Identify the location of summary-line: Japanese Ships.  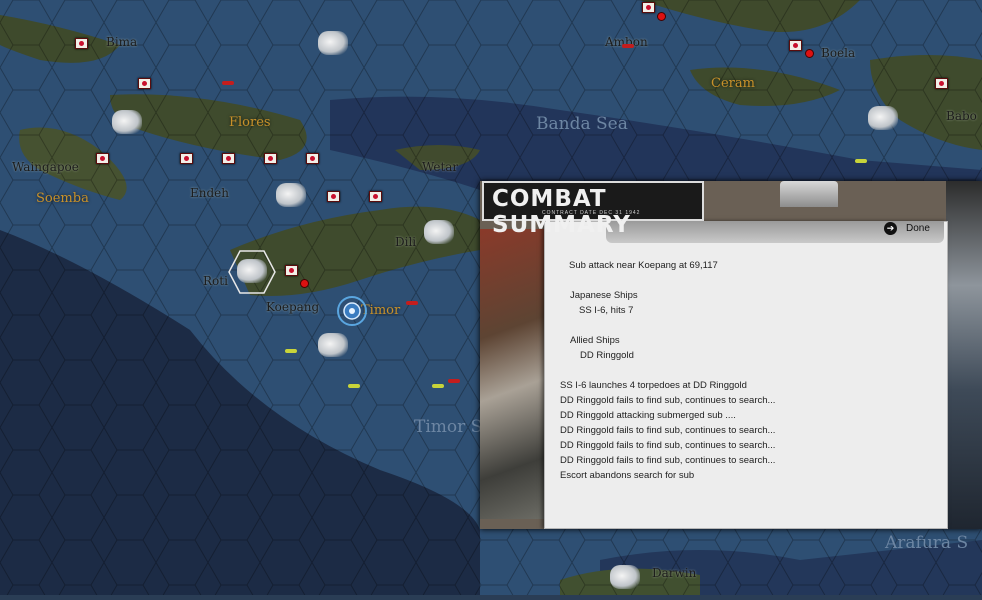
(604, 295).